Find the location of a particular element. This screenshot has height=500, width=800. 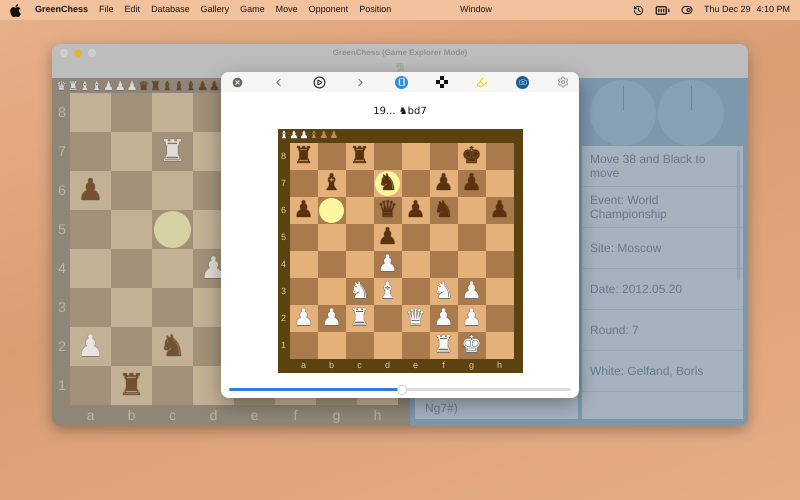

rank-label: 2 is located at coordinates (283, 318).